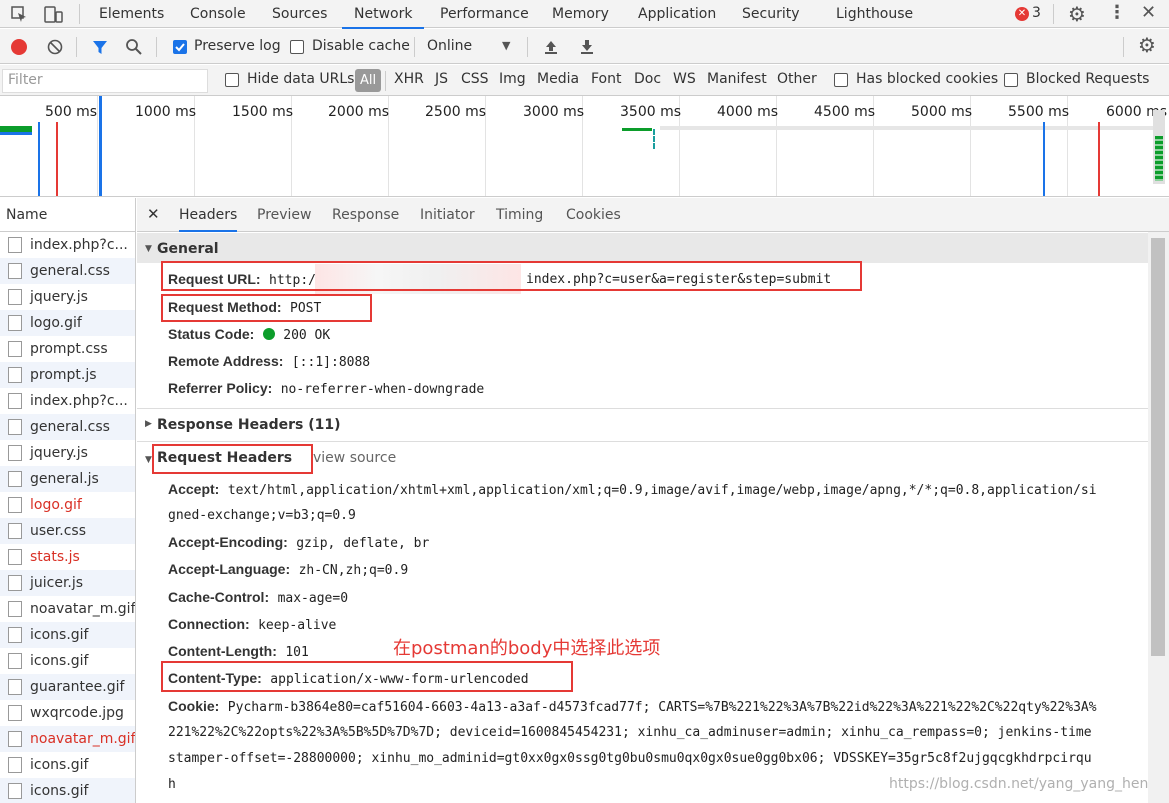 The width and height of the screenshot is (1169, 803). Describe the element at coordinates (383, 14) in the screenshot. I see `tab-network: Network` at that location.